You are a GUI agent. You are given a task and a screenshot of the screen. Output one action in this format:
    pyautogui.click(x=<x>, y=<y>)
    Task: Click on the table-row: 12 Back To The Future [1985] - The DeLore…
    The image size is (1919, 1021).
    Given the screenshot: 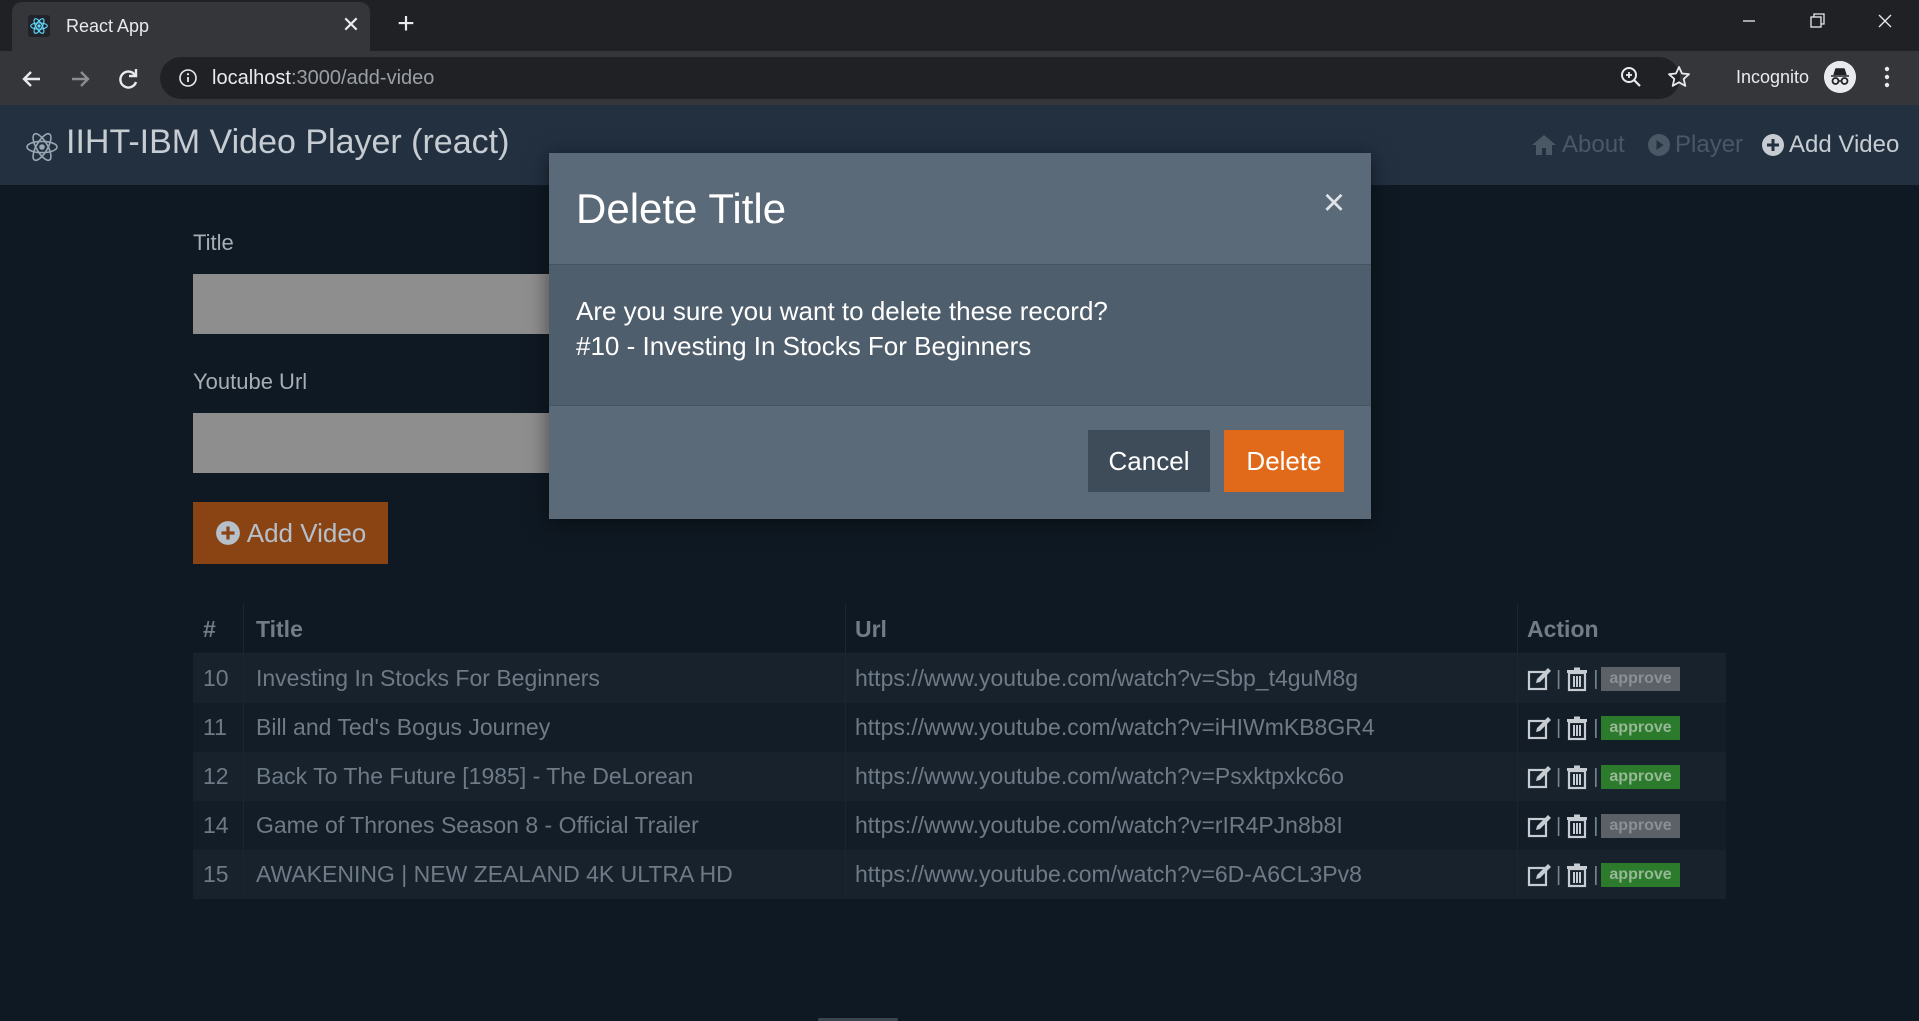 What is the action you would take?
    pyautogui.click(x=959, y=776)
    